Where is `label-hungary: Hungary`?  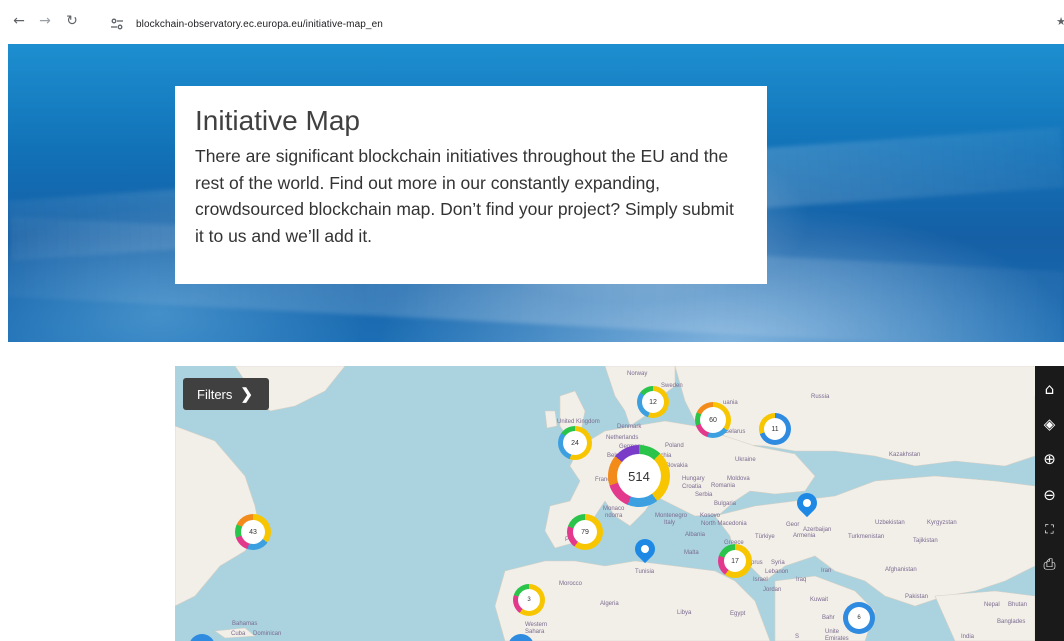 label-hungary: Hungary is located at coordinates (693, 479).